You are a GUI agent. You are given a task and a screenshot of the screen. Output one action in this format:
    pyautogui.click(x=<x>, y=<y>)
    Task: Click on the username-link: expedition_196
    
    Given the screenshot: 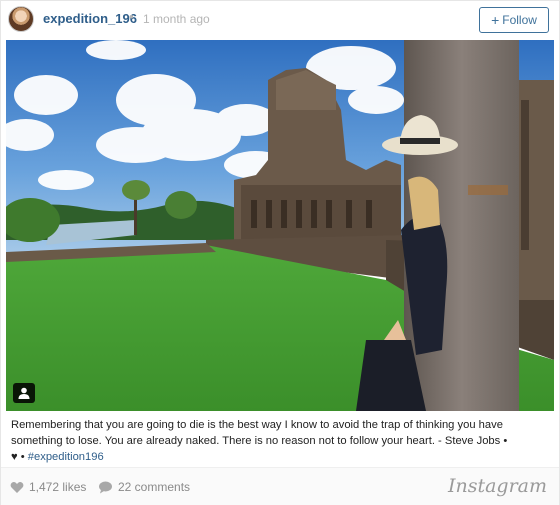 What is the action you would take?
    pyautogui.click(x=90, y=18)
    